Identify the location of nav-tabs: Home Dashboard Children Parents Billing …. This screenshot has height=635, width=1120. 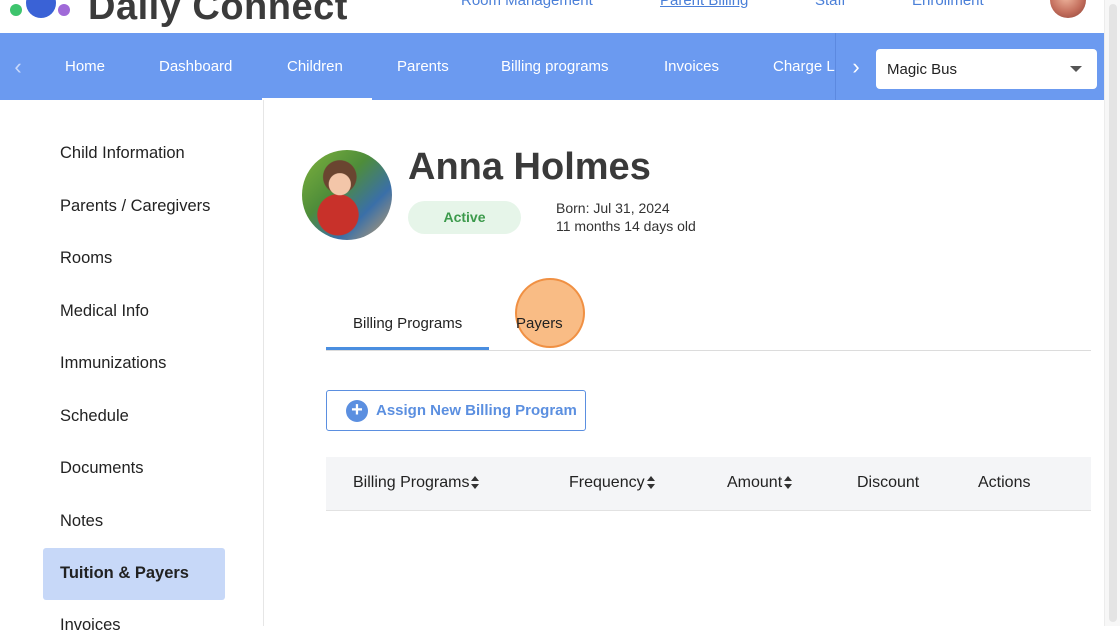
(436, 66).